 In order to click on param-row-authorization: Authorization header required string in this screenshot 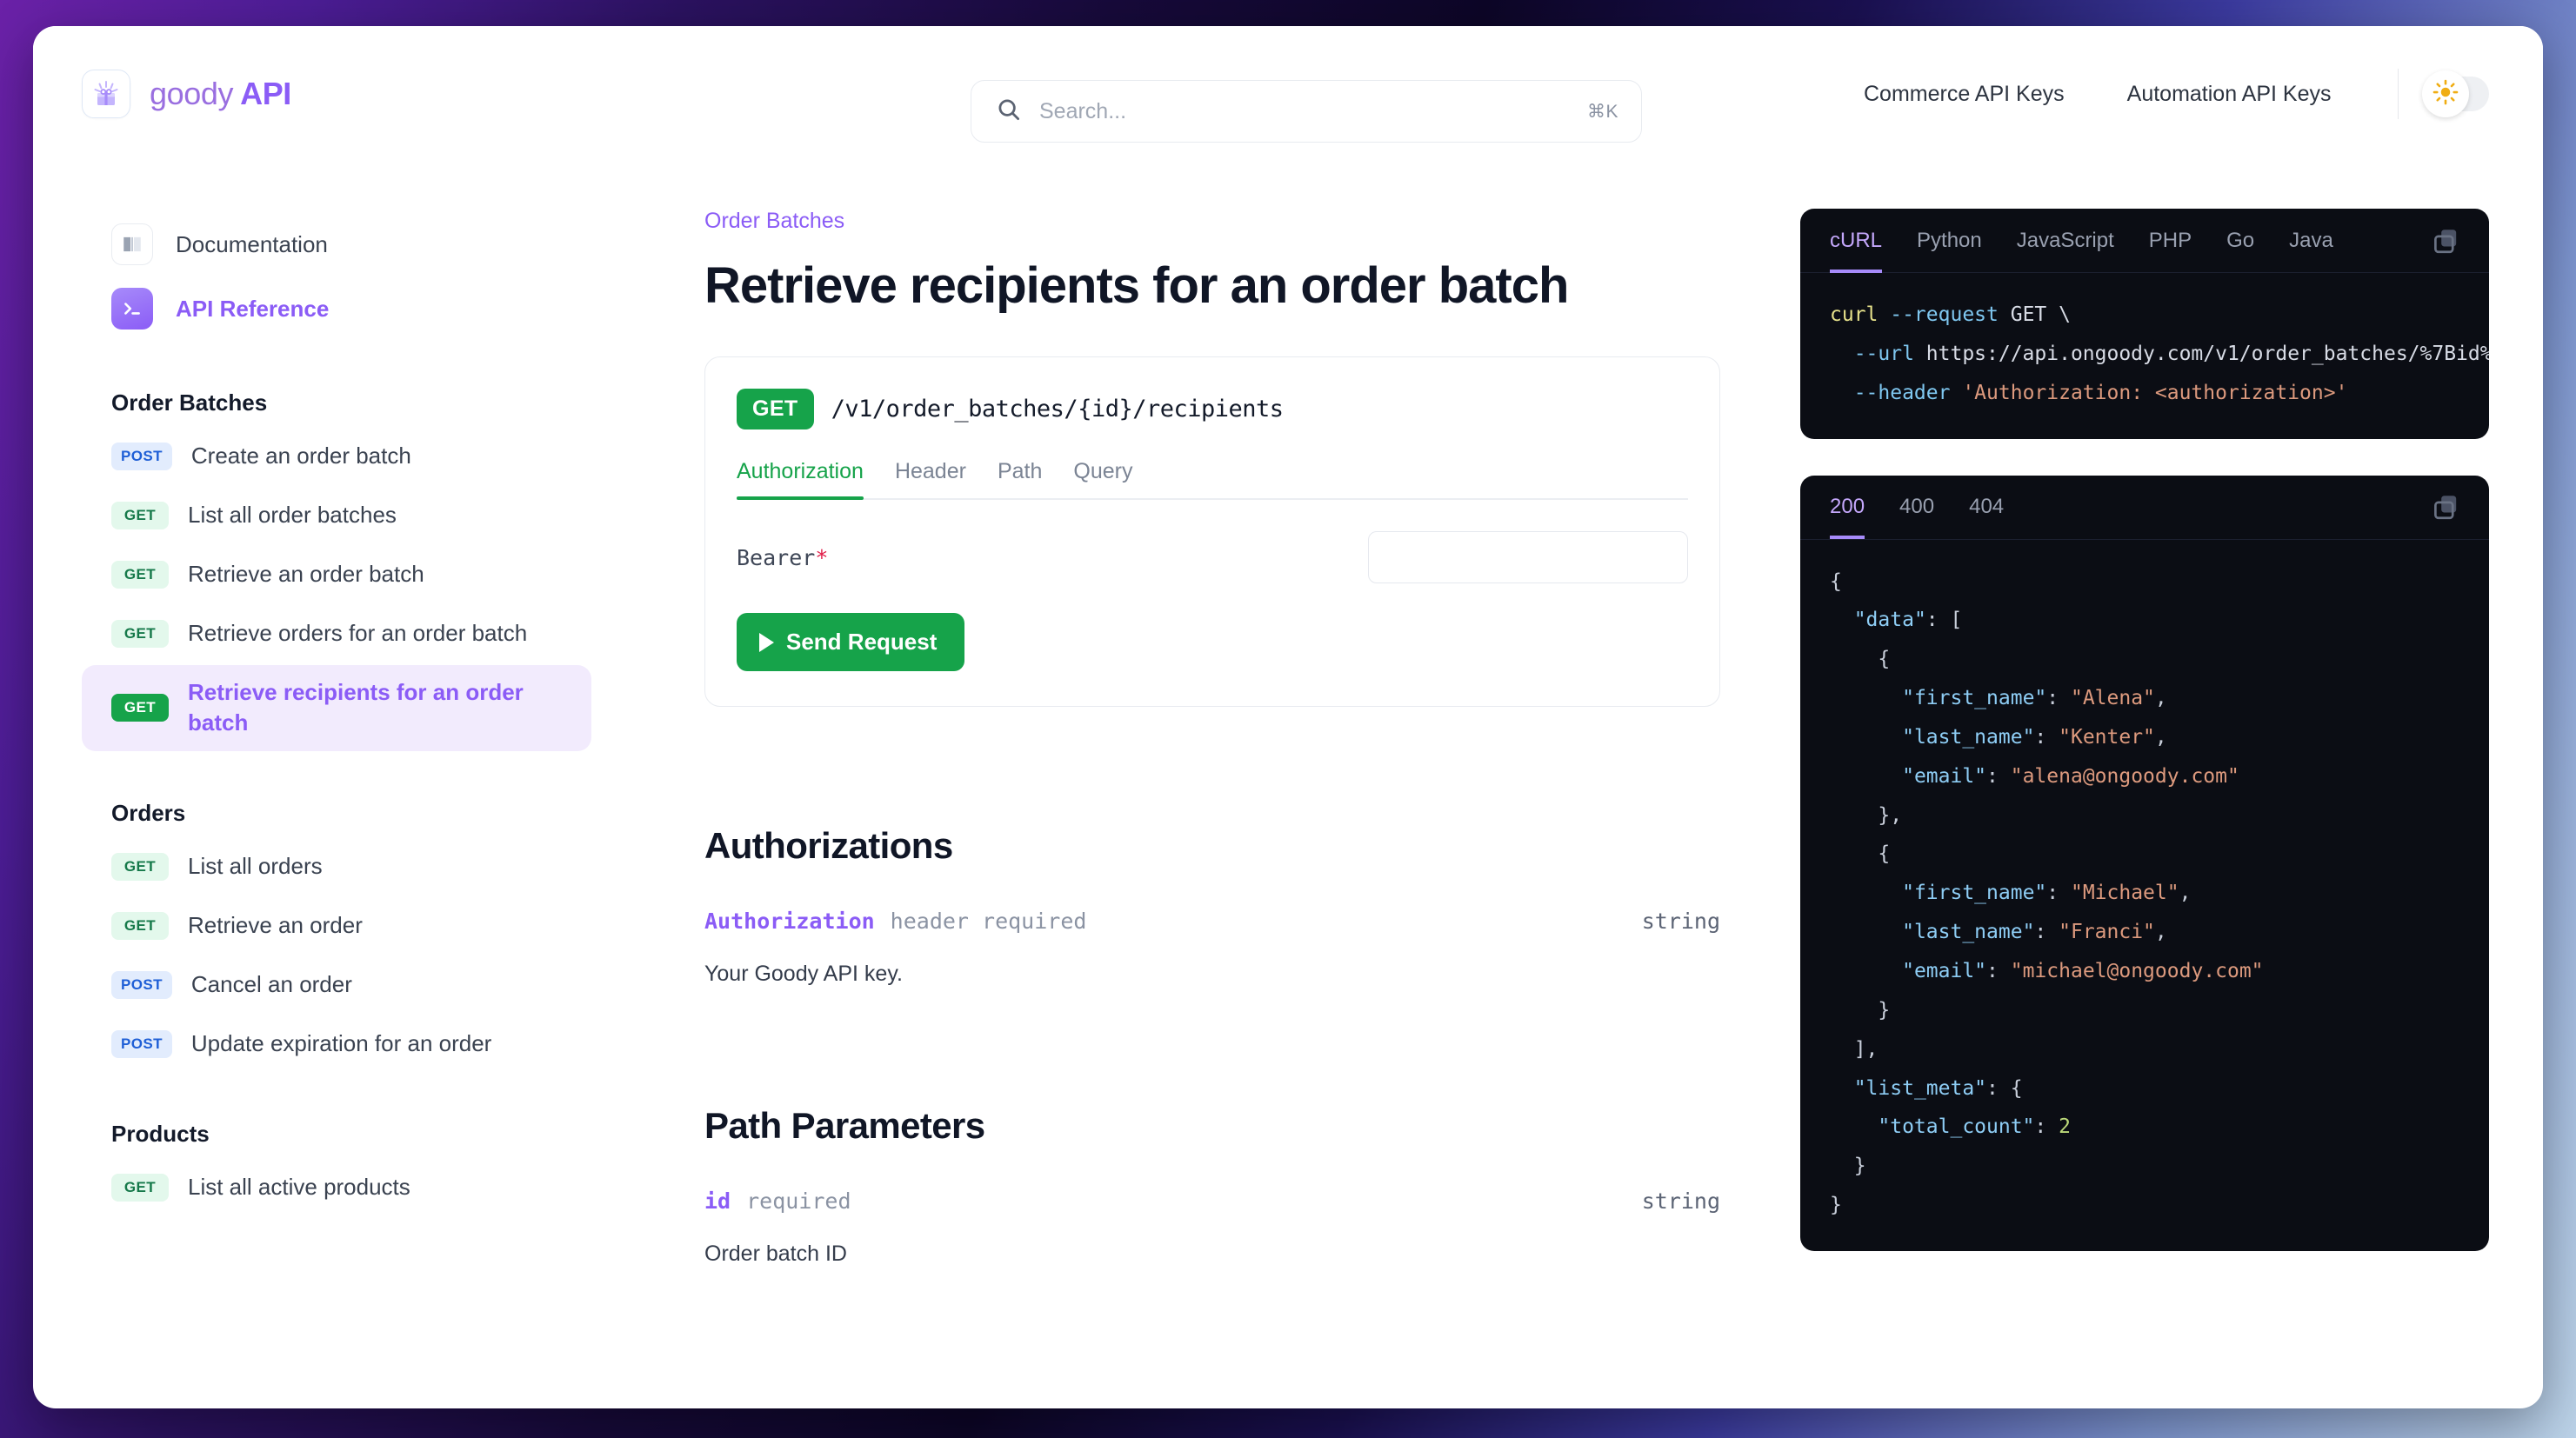, I will do `click(1212, 921)`.